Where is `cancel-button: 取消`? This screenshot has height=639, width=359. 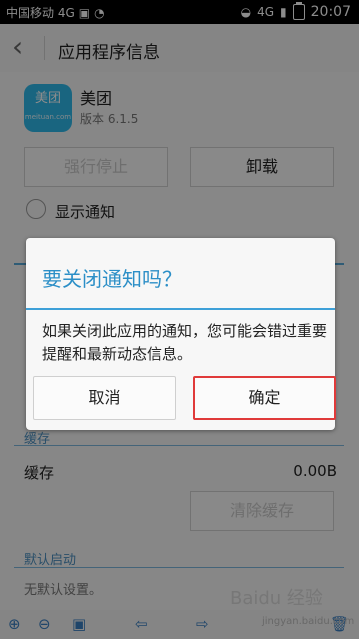 cancel-button: 取消 is located at coordinates (104, 398).